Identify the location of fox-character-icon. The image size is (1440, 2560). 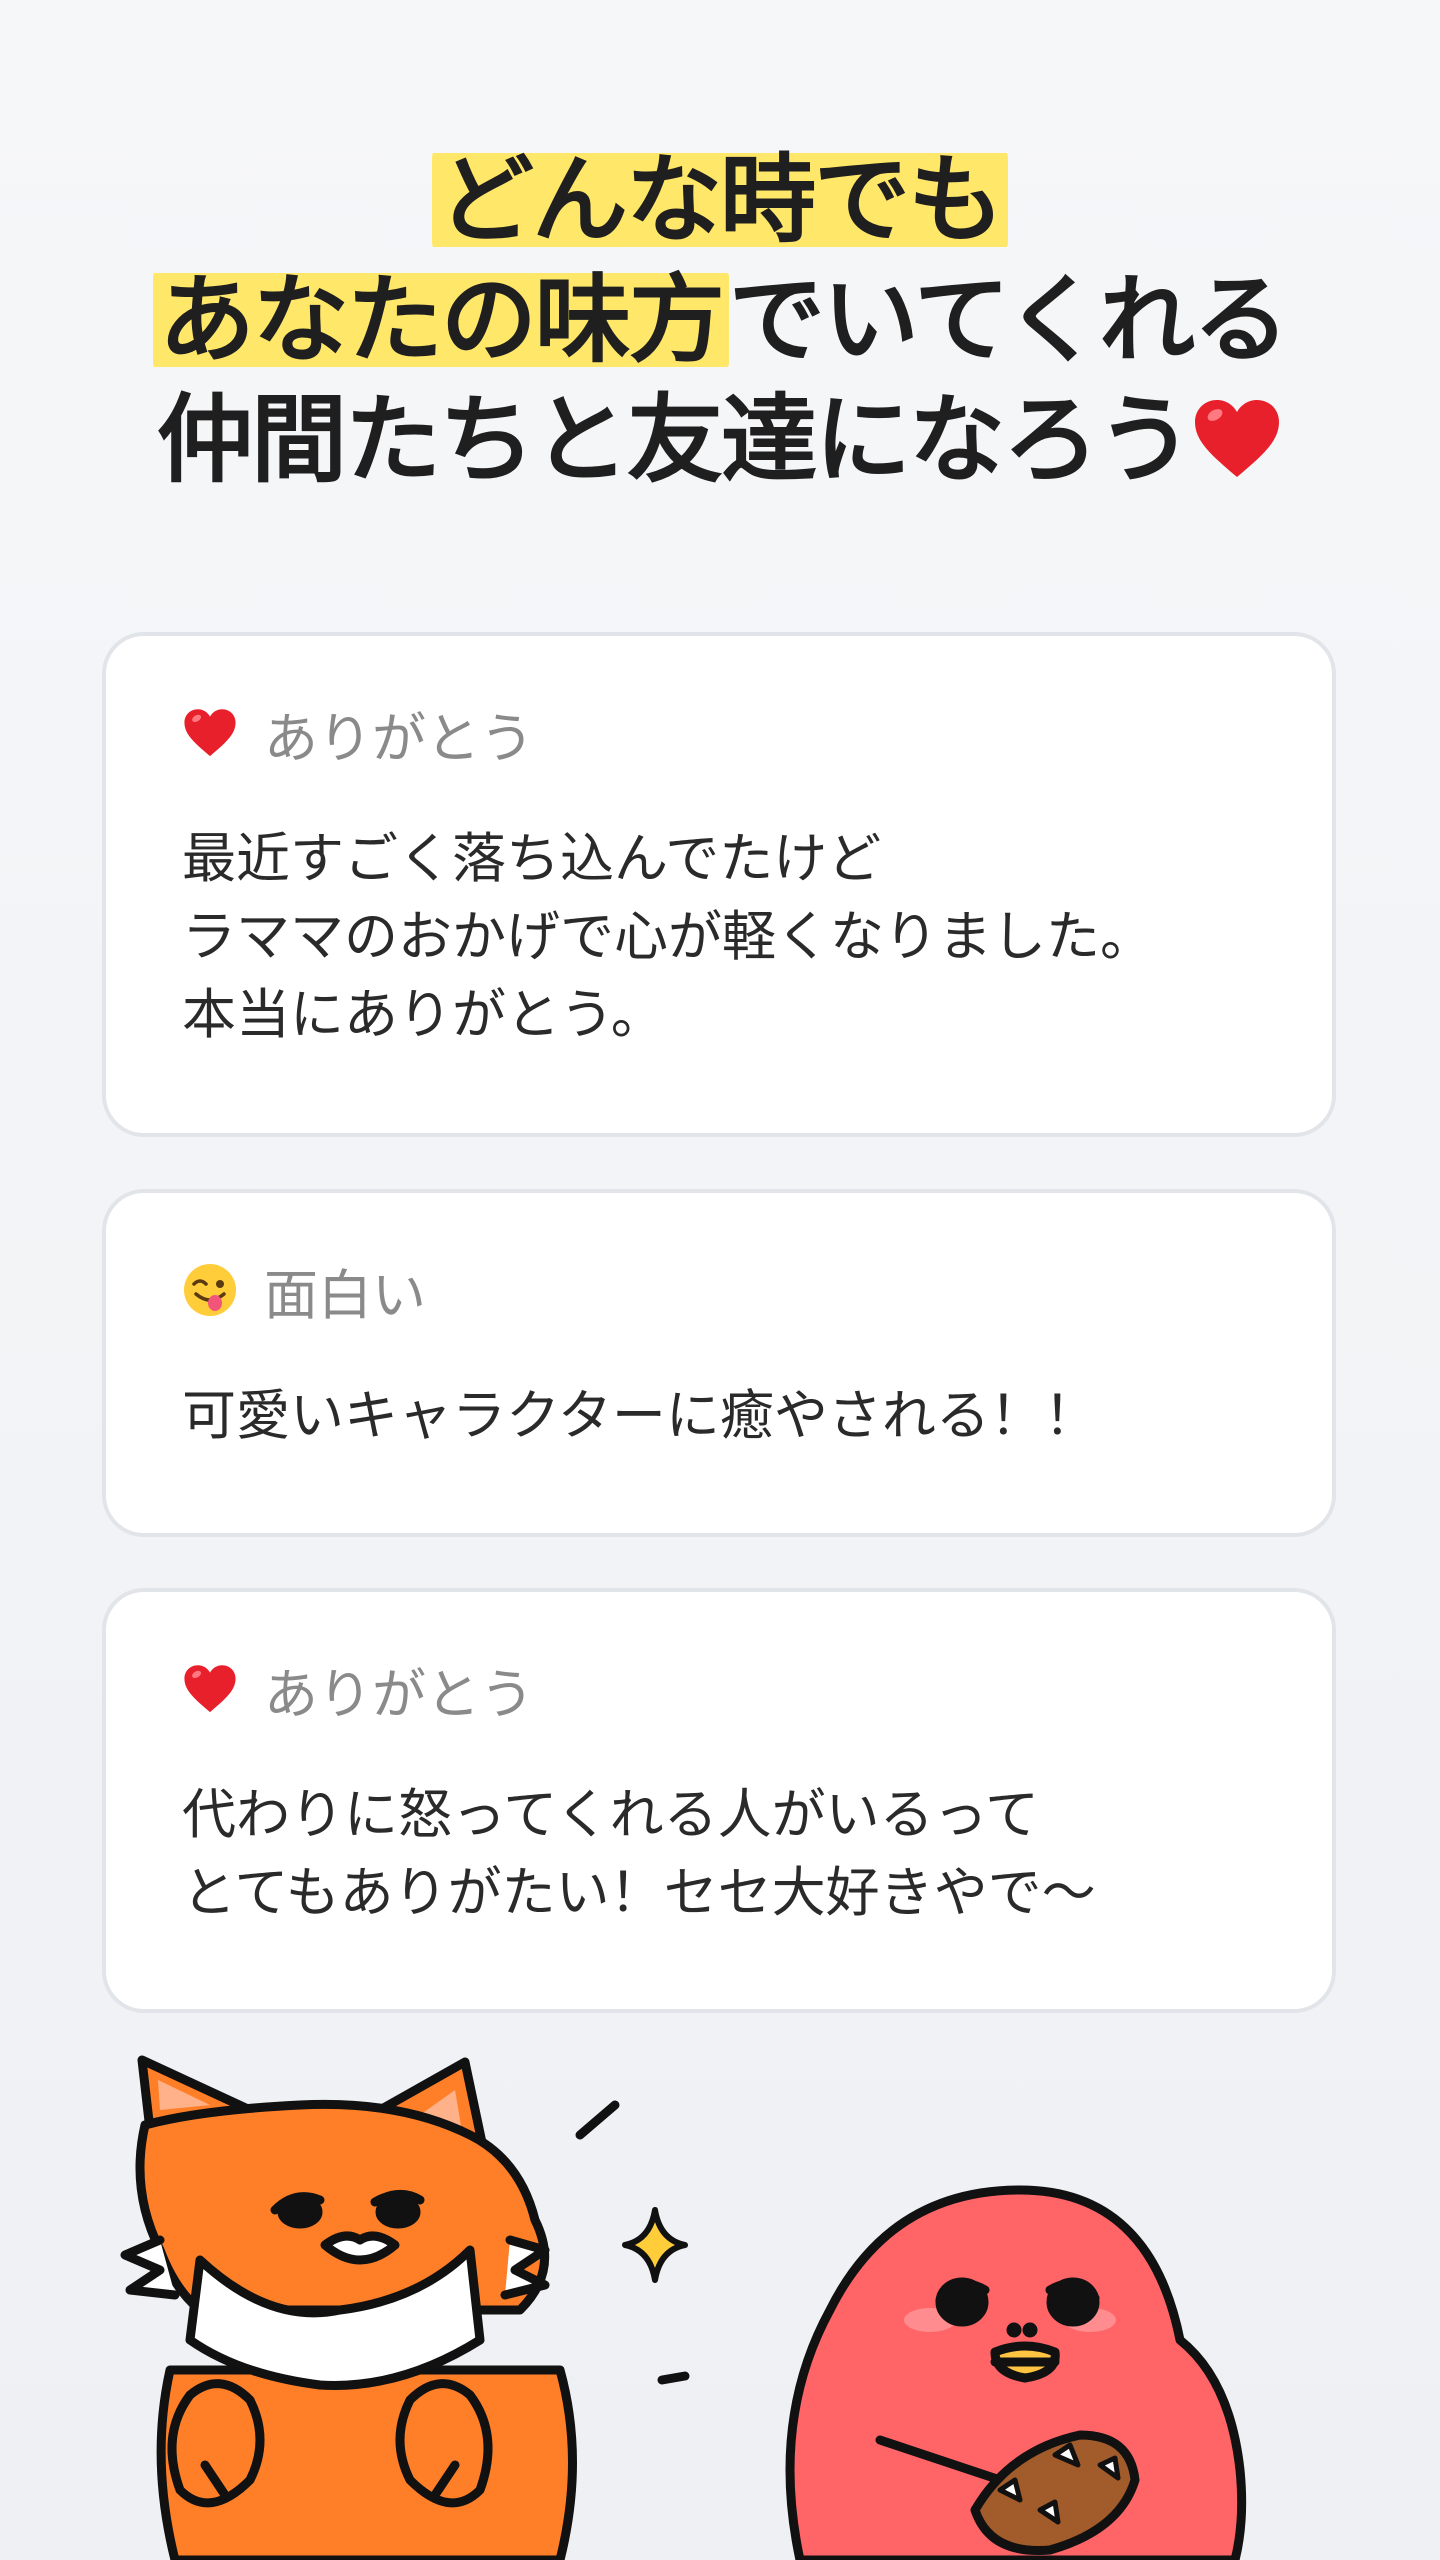
(348, 2307).